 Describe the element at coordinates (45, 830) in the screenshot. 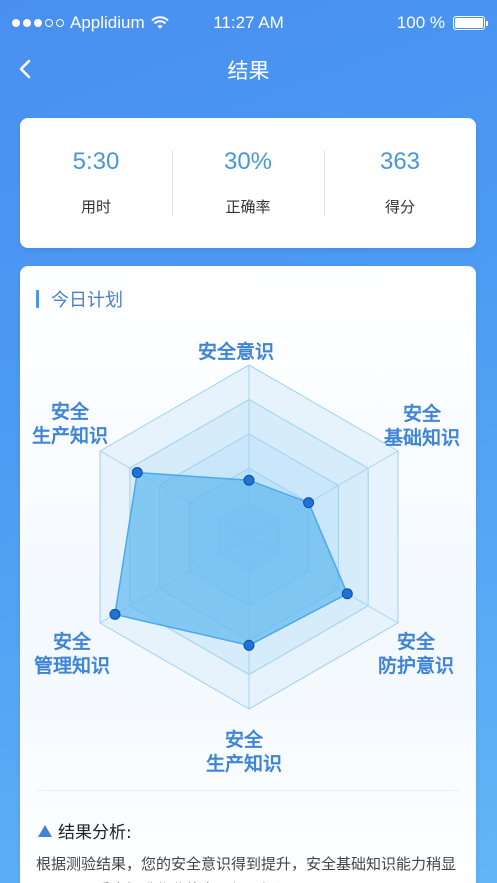

I see `triangle-icon` at that location.